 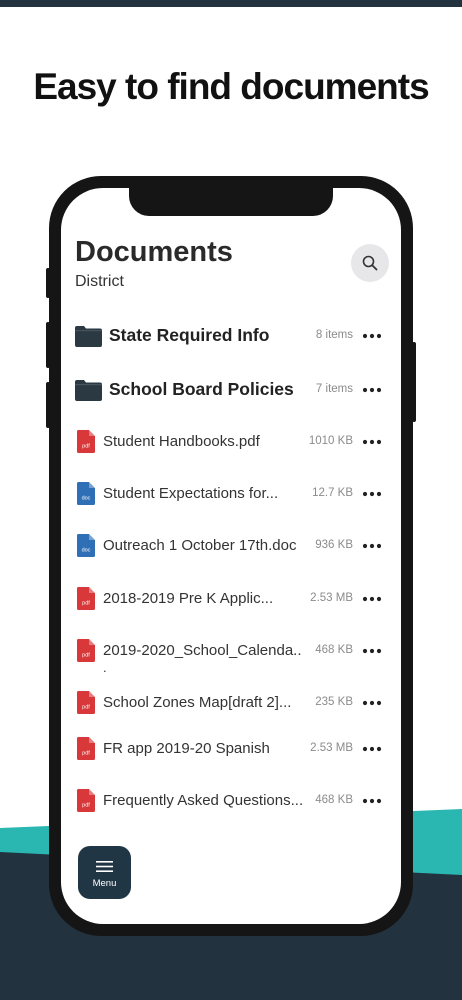 I want to click on page-subtitle: District, so click(x=99, y=281).